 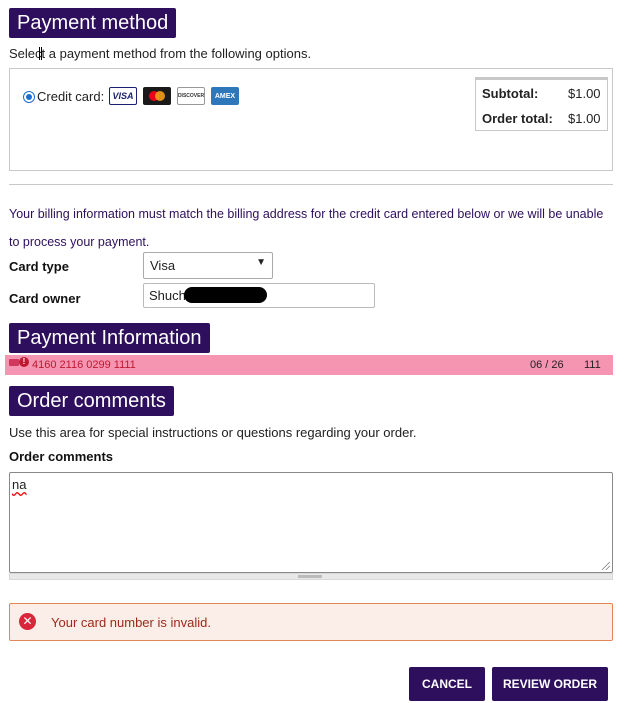 I want to click on visa-text: VISA, so click(x=123, y=96).